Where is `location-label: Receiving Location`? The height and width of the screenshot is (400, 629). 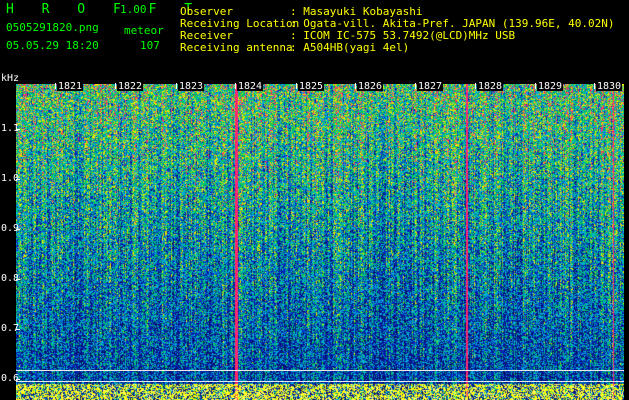 location-label: Receiving Location is located at coordinates (240, 23).